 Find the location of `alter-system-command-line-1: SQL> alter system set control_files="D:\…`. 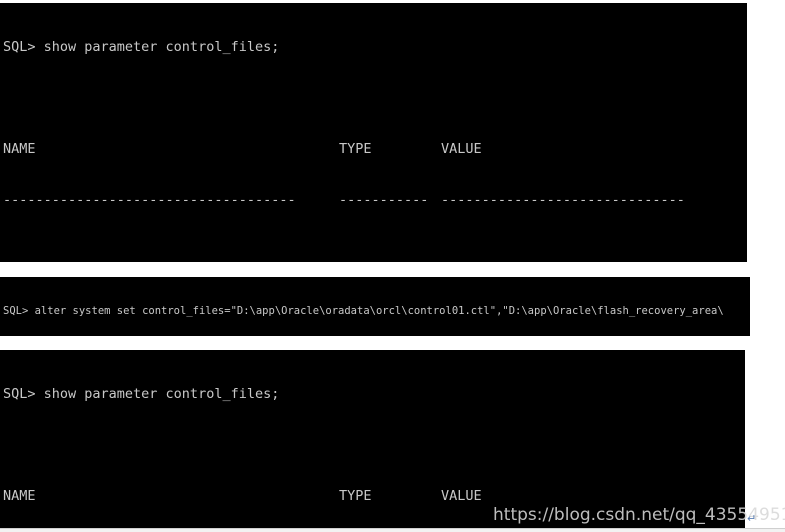

alter-system-command-line-1: SQL> alter system set control_files="D:\… is located at coordinates (363, 311).